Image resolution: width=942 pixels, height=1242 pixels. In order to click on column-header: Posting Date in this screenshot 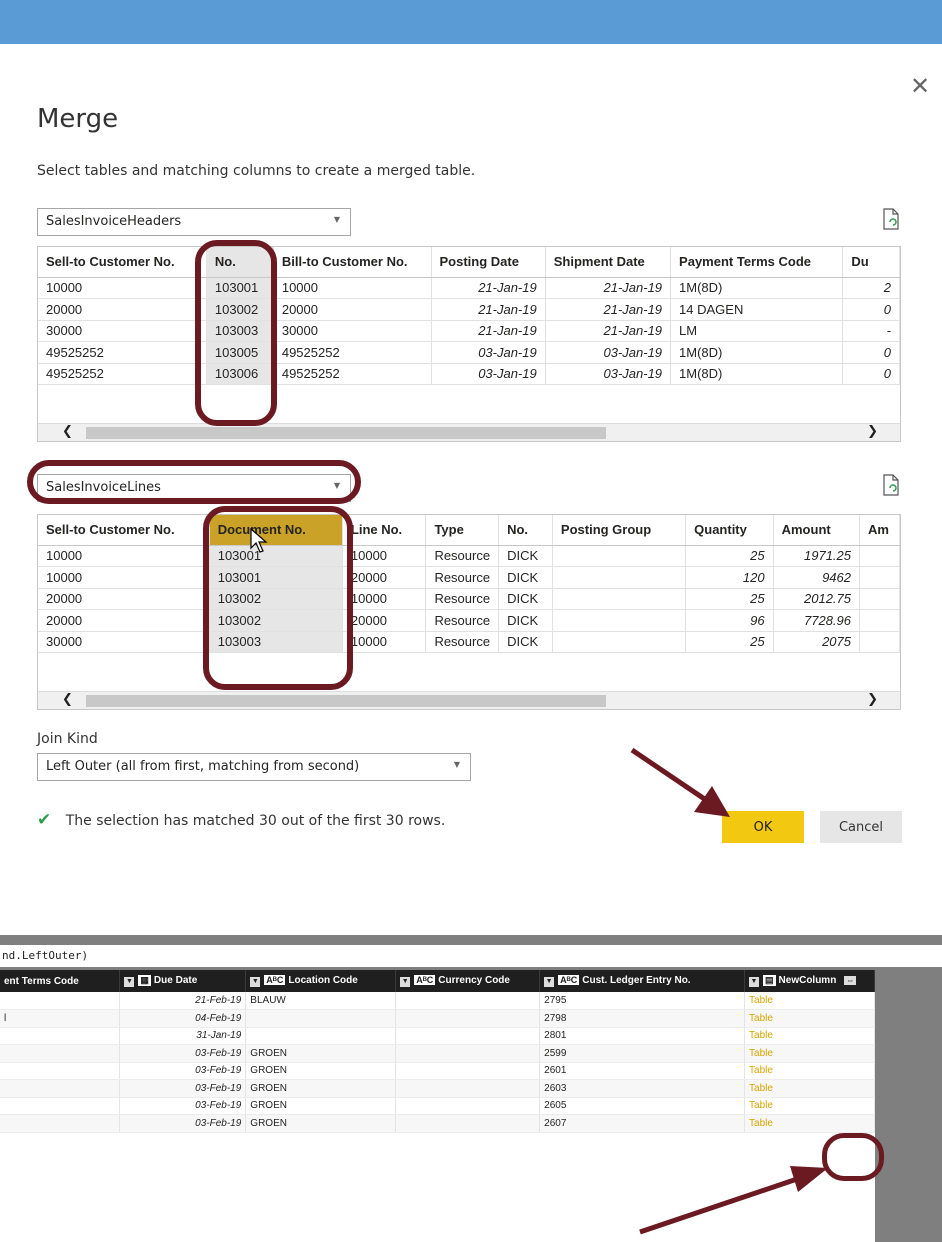, I will do `click(488, 262)`.